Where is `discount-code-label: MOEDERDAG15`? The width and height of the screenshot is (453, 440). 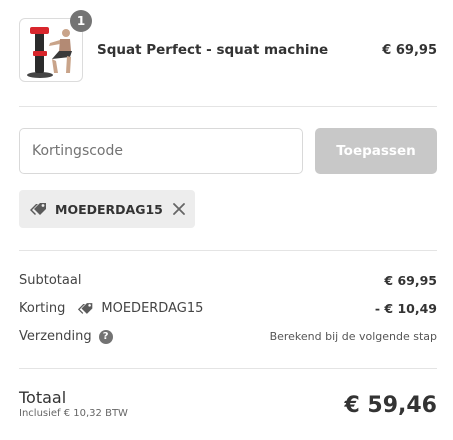 discount-code-label: MOEDERDAG15 is located at coordinates (152, 308).